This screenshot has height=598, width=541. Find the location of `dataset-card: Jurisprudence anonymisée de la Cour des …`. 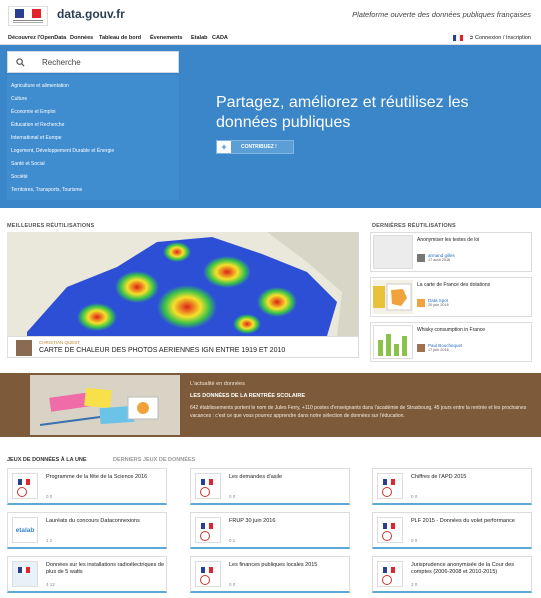

dataset-card: Jurisprudence anonymisée de la Cour des … is located at coordinates (452, 574).